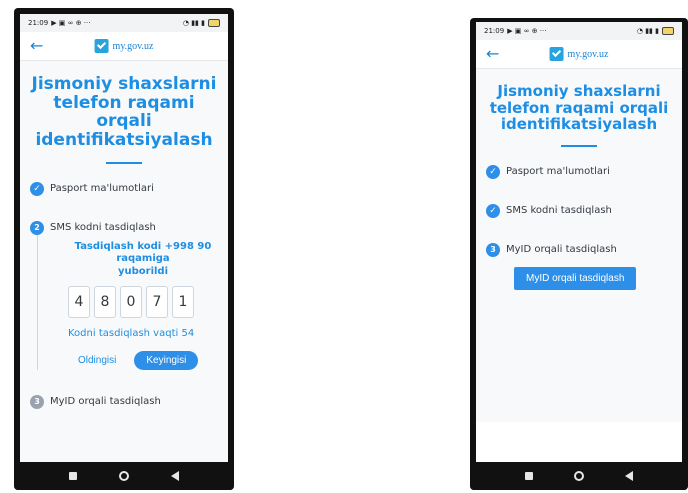 Image resolution: width=688 pixels, height=493 pixels. Describe the element at coordinates (79, 302) in the screenshot. I see `code-digit-box: 4` at that location.